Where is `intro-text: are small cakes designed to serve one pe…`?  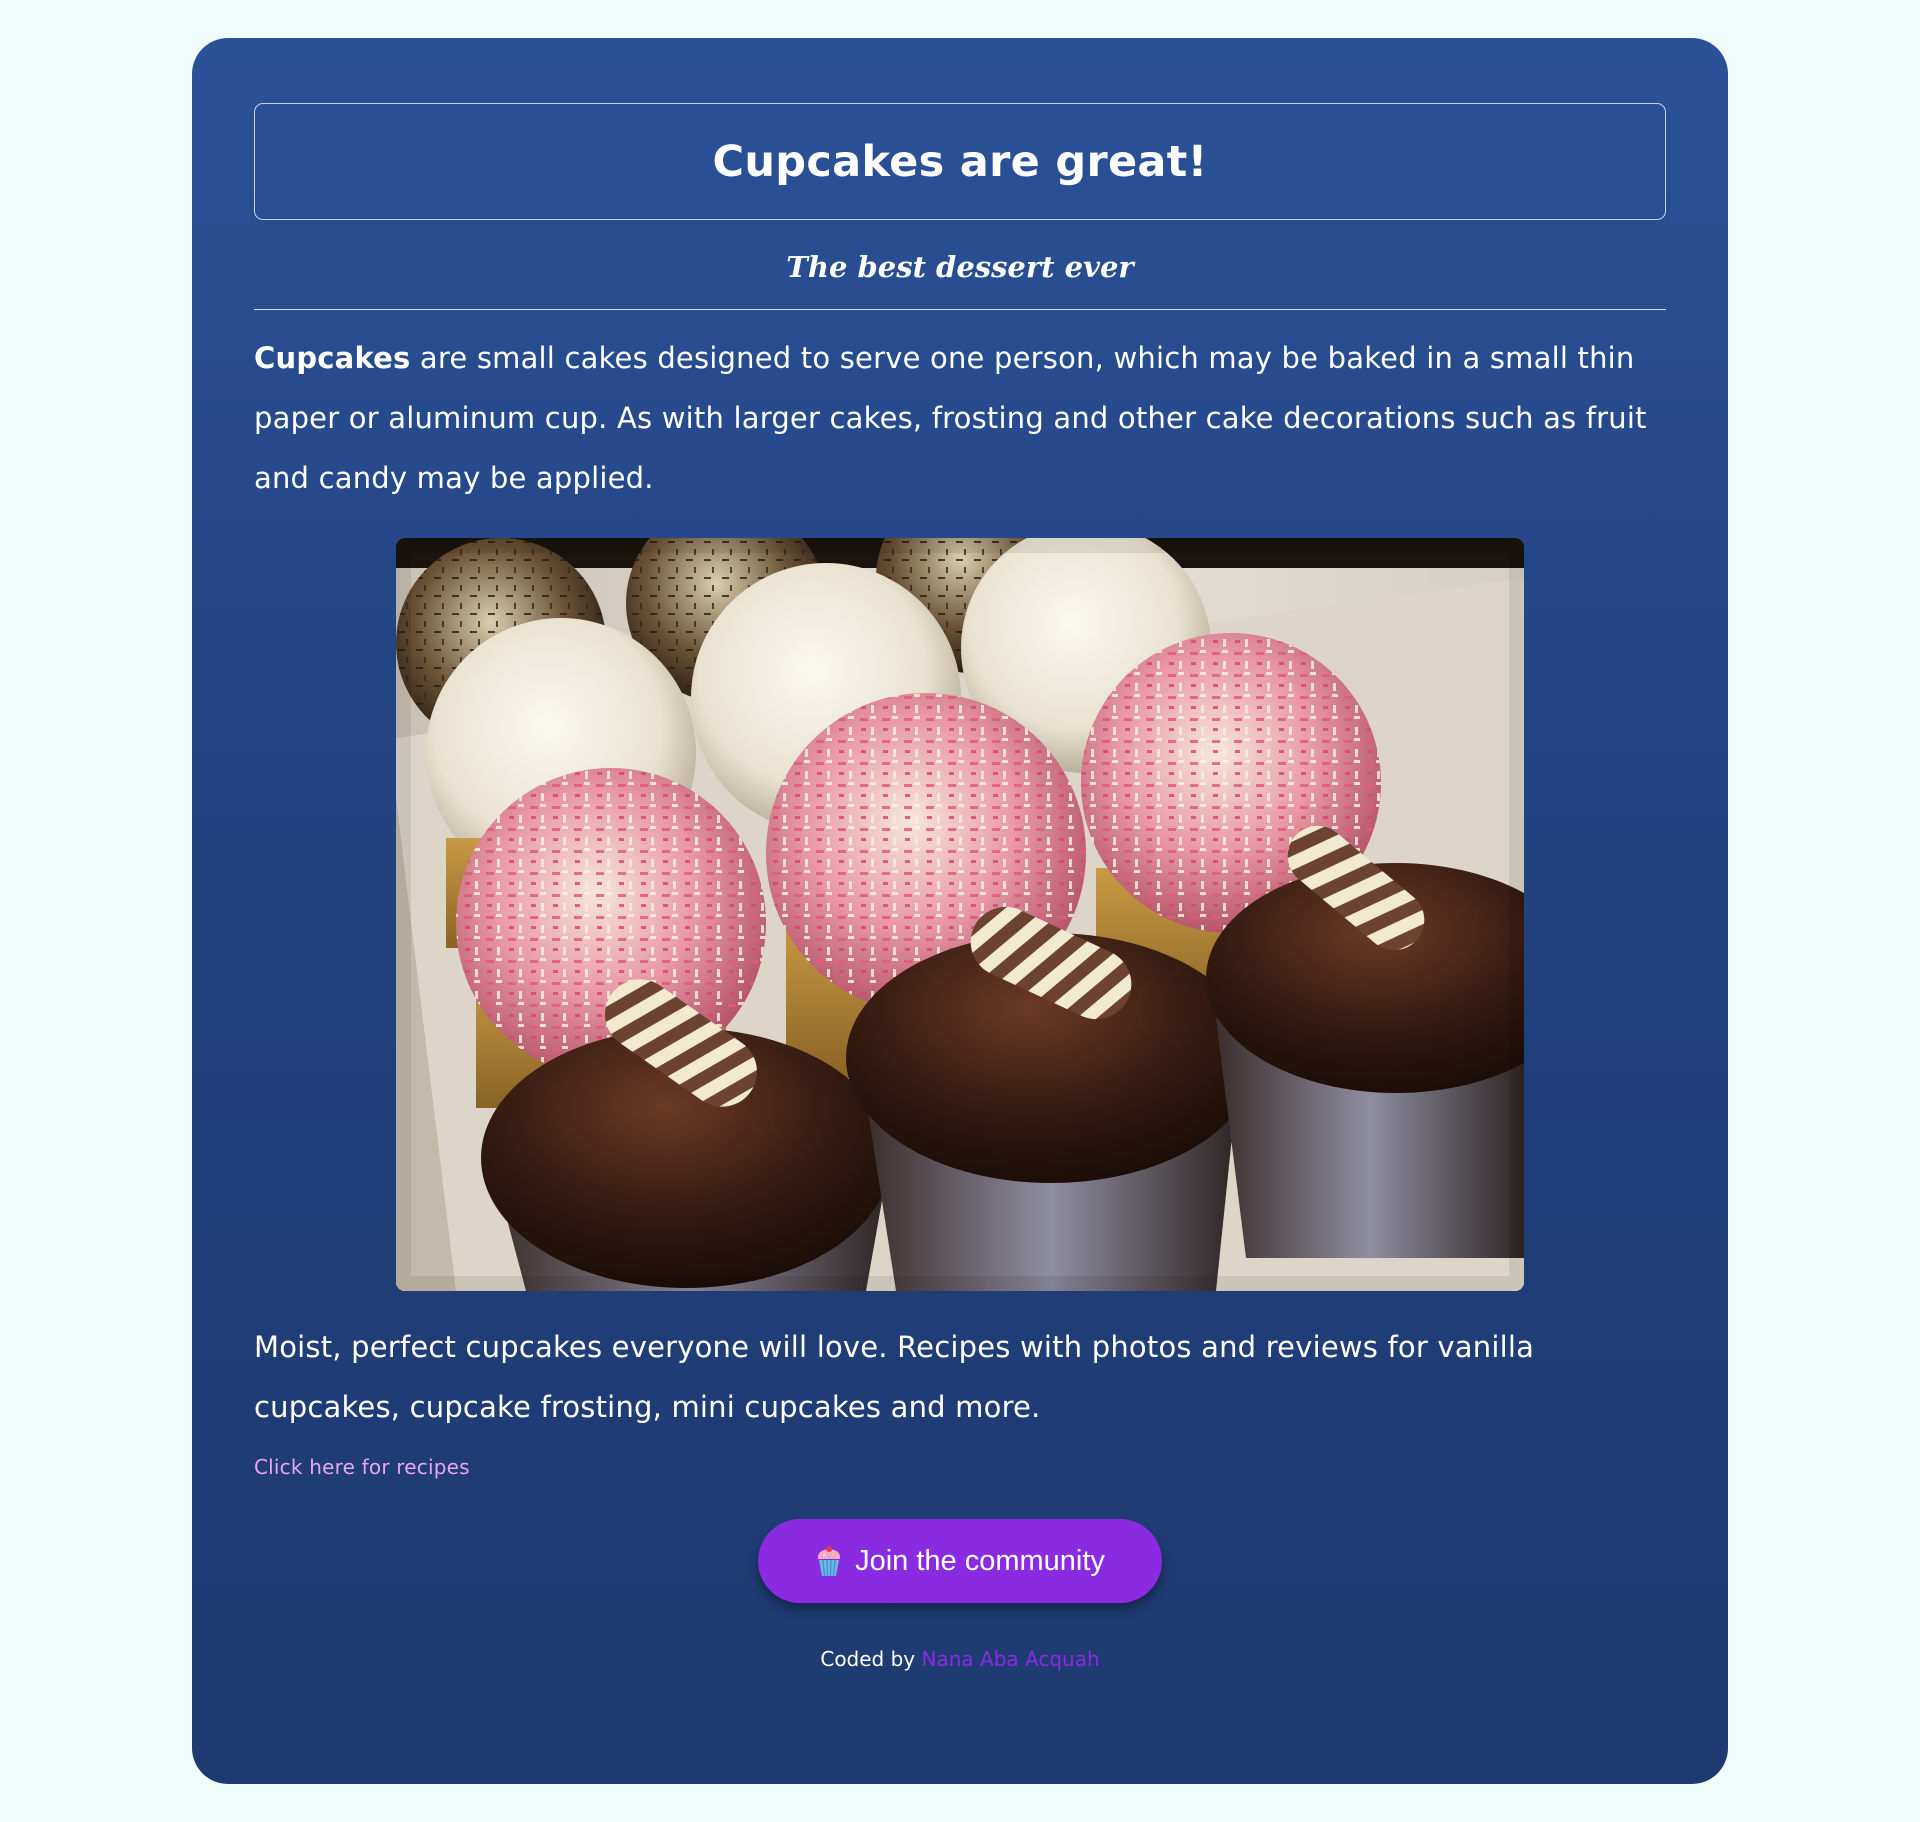 intro-text: are small cakes designed to serve one pe… is located at coordinates (950, 418).